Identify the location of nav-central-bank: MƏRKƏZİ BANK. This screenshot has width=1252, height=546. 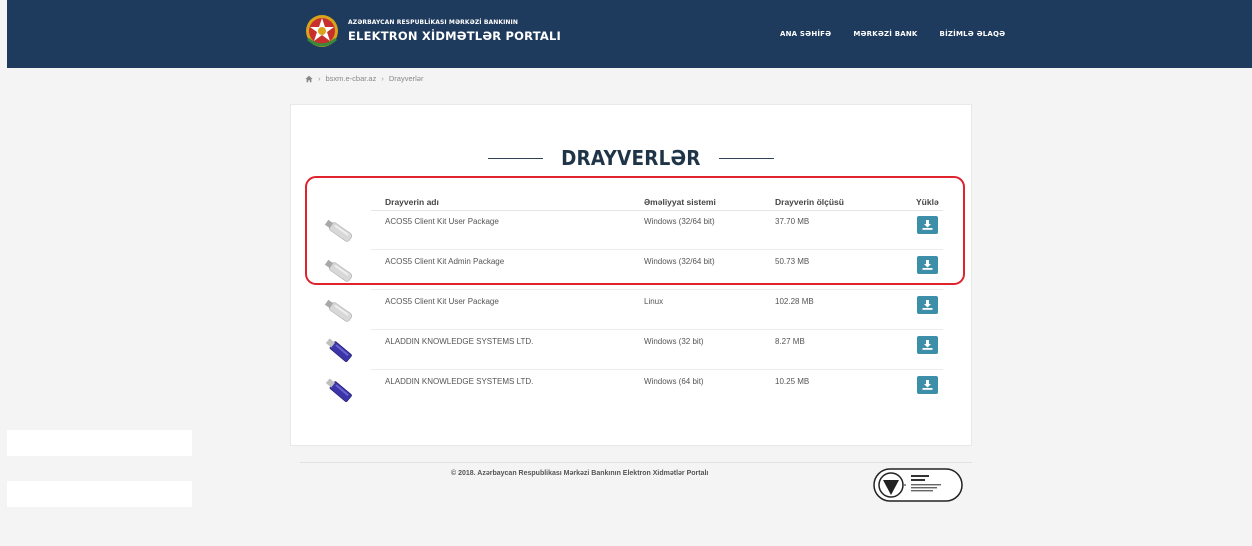
(885, 34).